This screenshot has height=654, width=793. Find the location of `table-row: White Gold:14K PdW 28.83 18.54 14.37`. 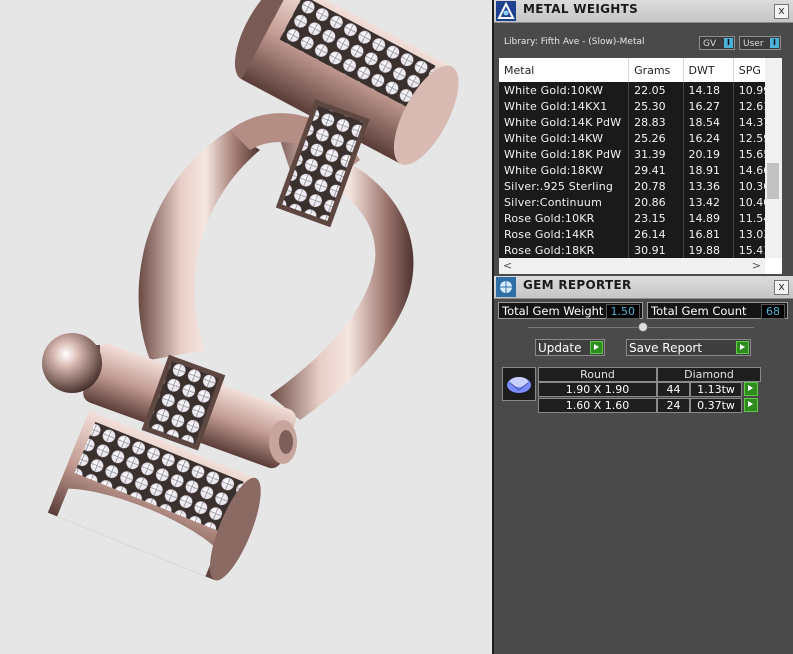

table-row: White Gold:14K PdW 28.83 18.54 14.37 is located at coordinates (640, 122).